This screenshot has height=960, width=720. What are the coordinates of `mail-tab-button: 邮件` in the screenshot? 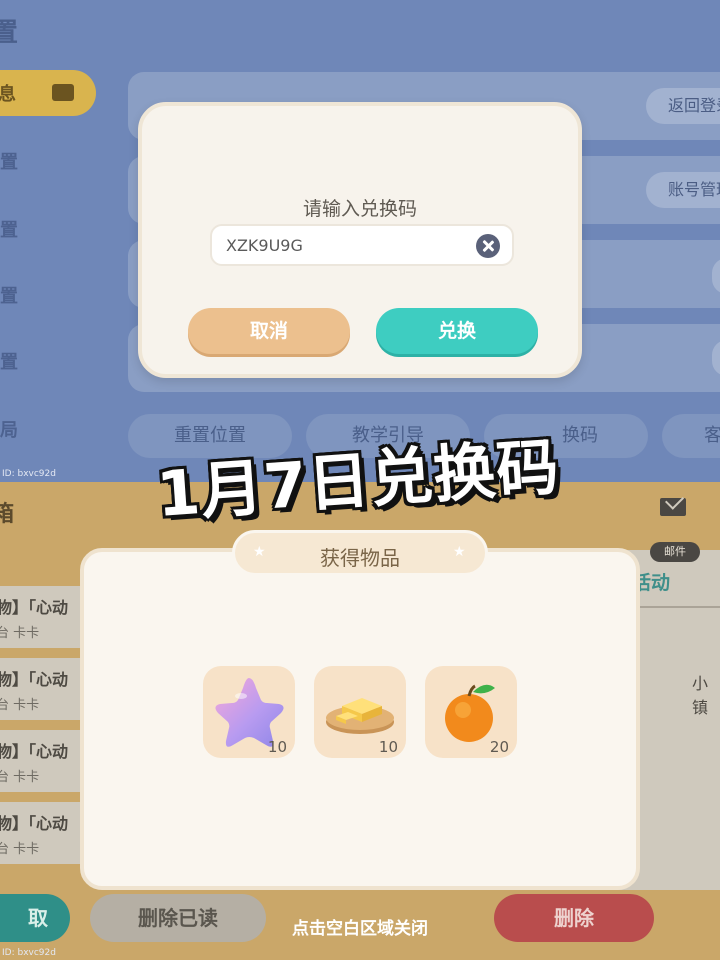 It's located at (675, 529).